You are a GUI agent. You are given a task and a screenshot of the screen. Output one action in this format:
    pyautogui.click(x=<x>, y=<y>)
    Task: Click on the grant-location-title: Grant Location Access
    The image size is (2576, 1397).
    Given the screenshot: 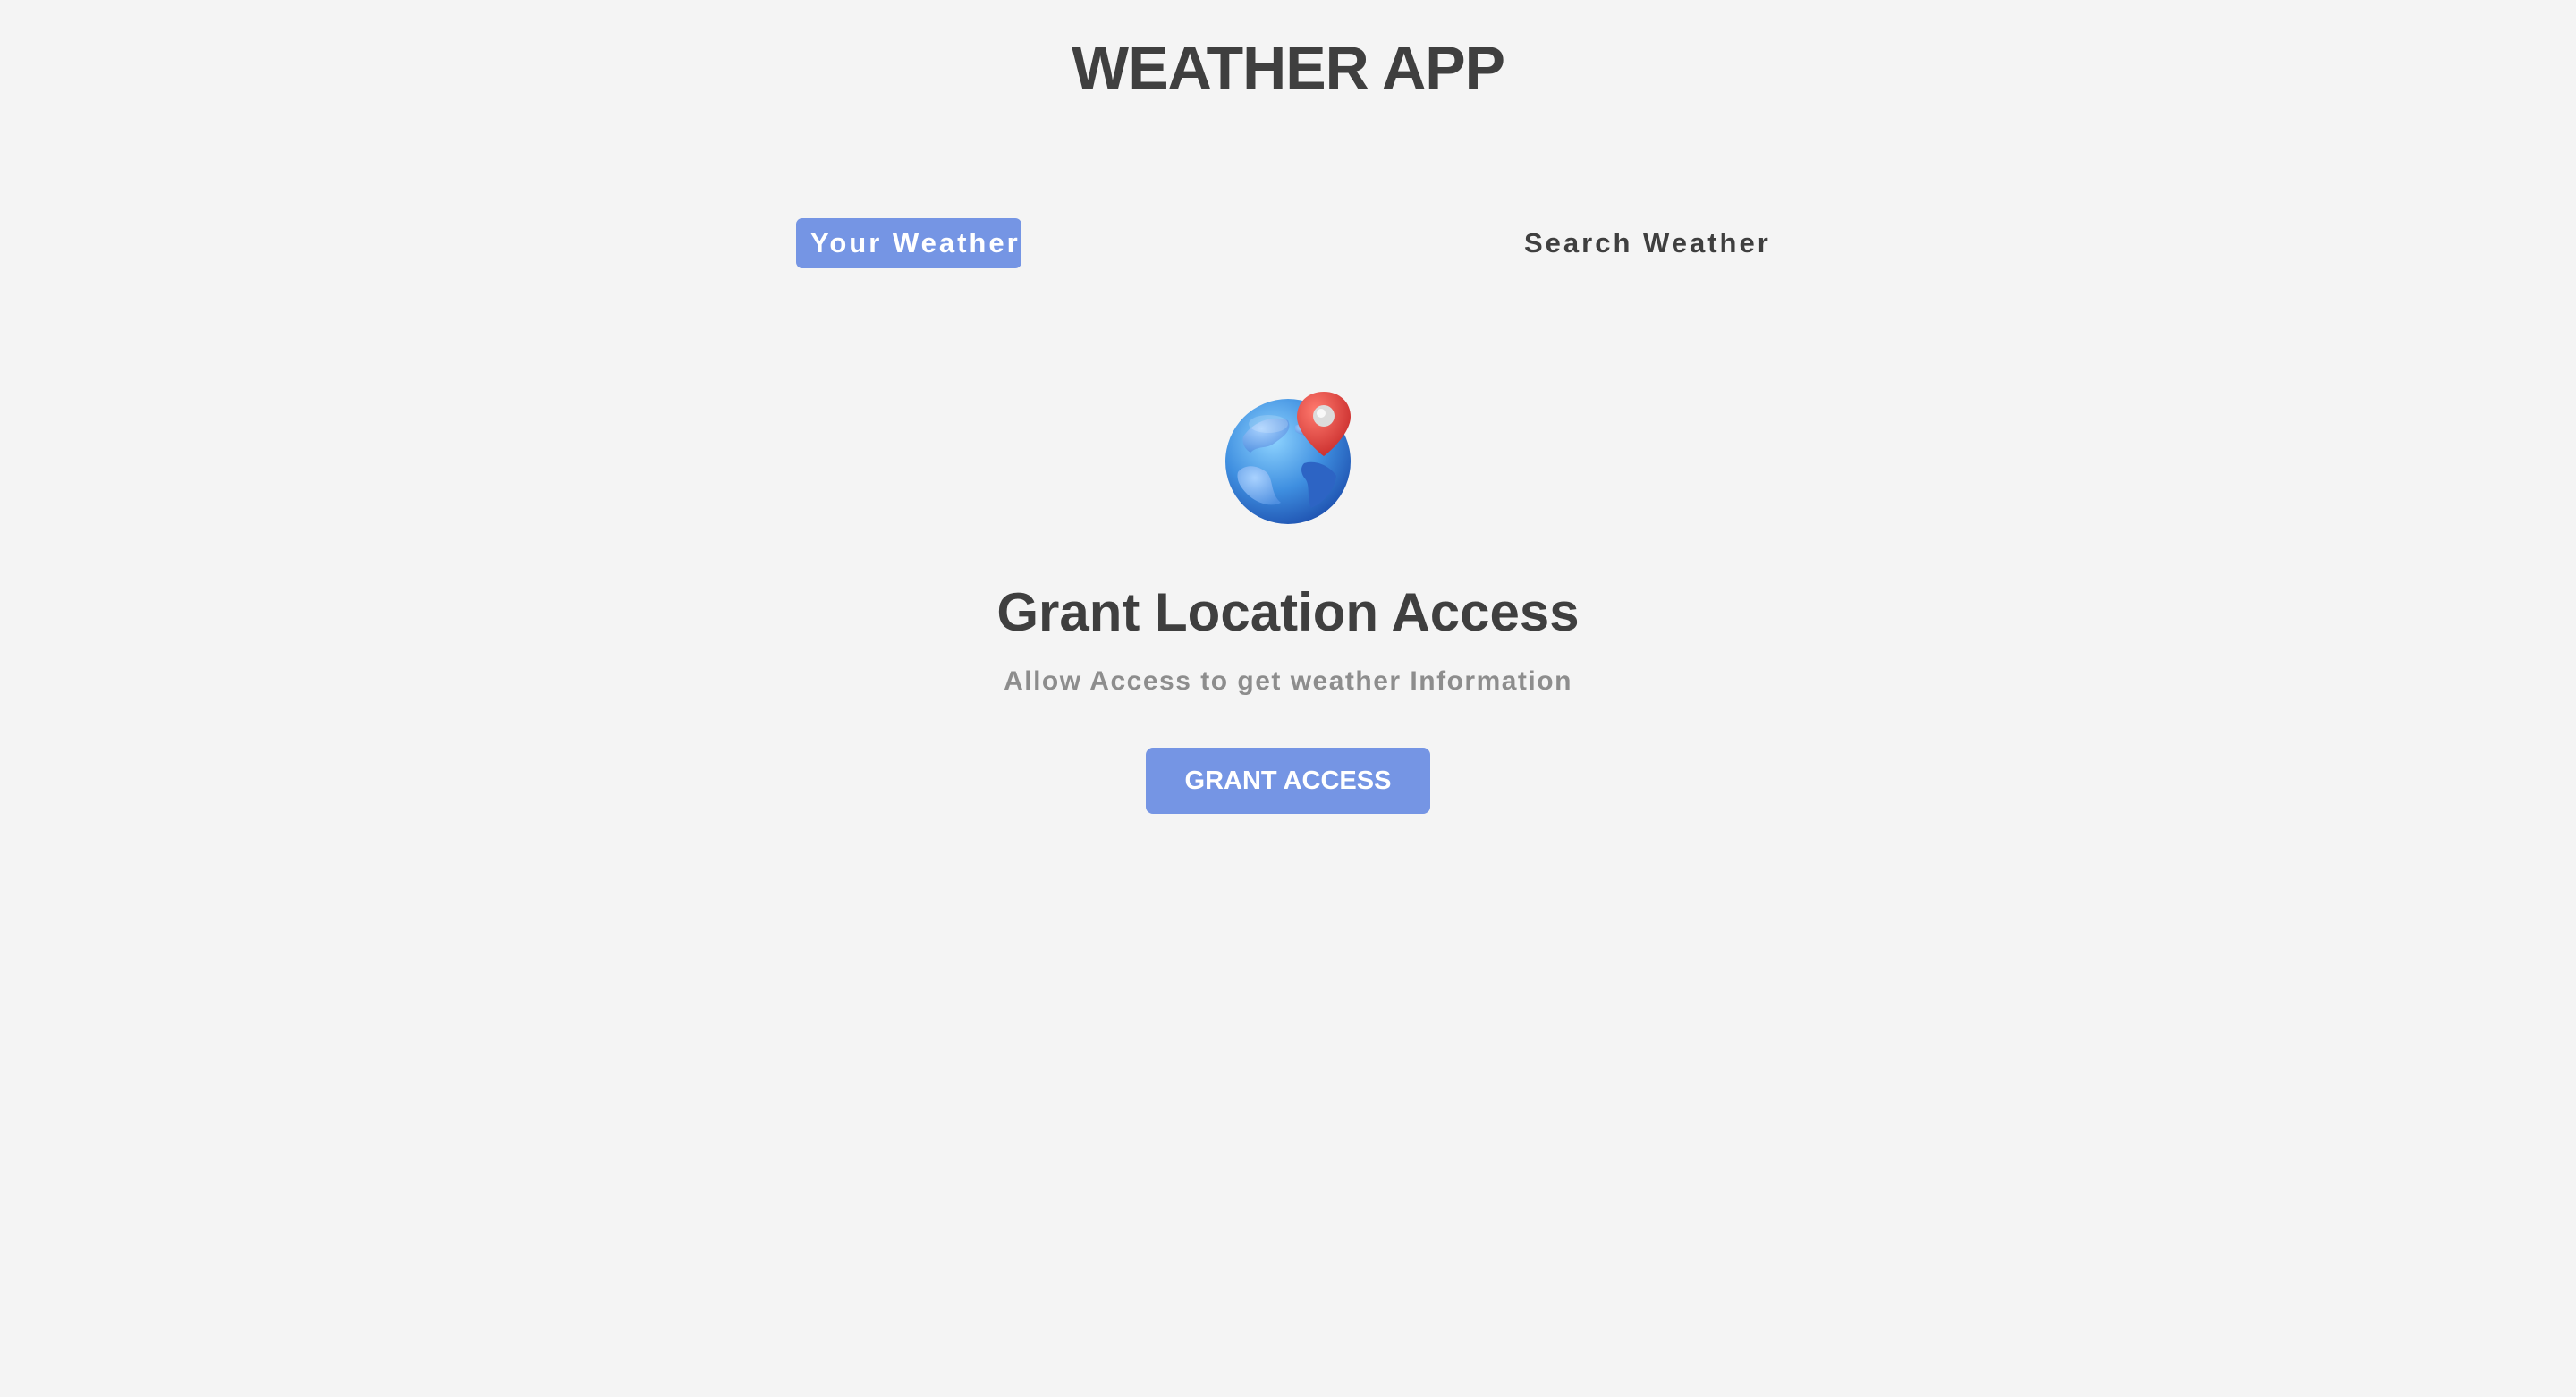 What is the action you would take?
    pyautogui.click(x=1288, y=612)
    